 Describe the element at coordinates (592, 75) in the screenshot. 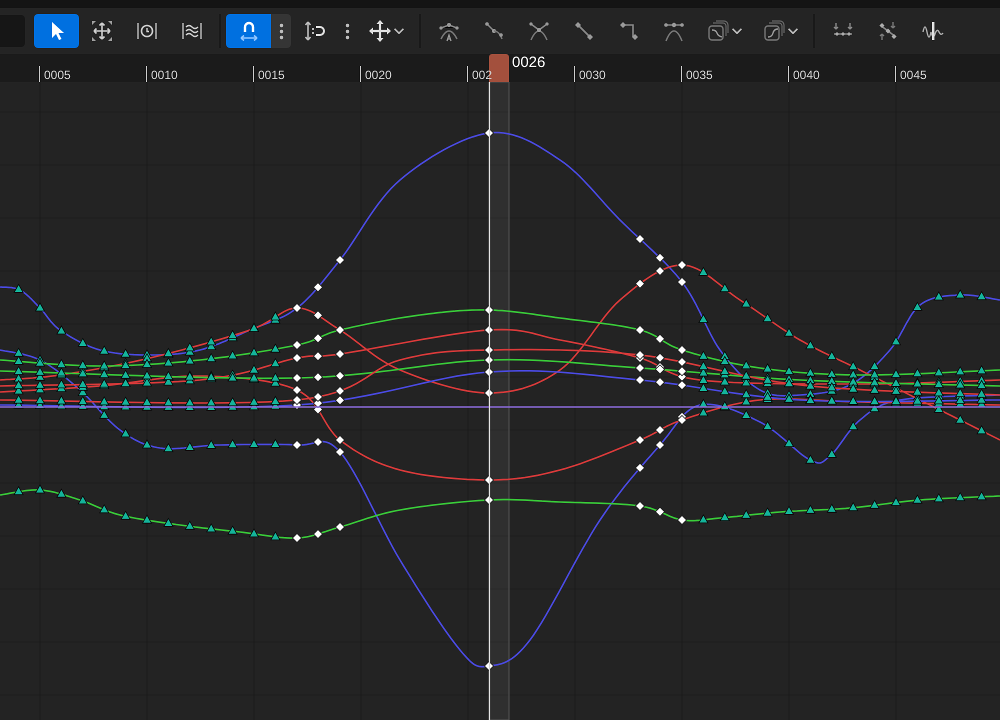

I see `frame-label: 0030` at that location.